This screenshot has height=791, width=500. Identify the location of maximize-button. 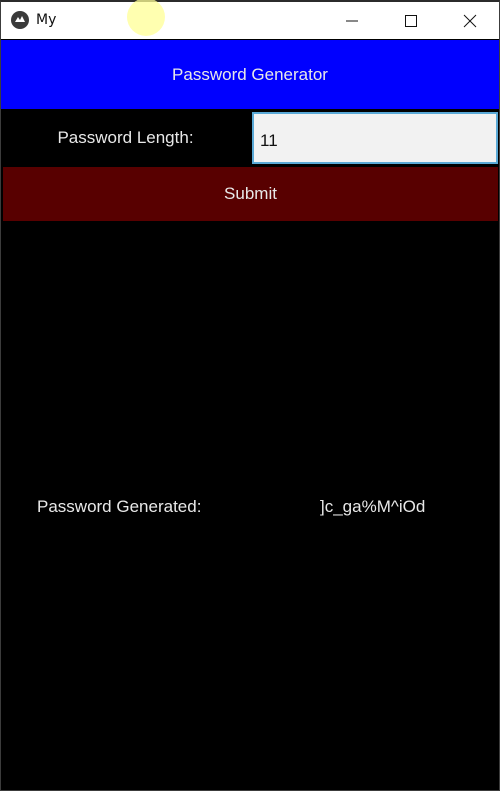
(411, 20).